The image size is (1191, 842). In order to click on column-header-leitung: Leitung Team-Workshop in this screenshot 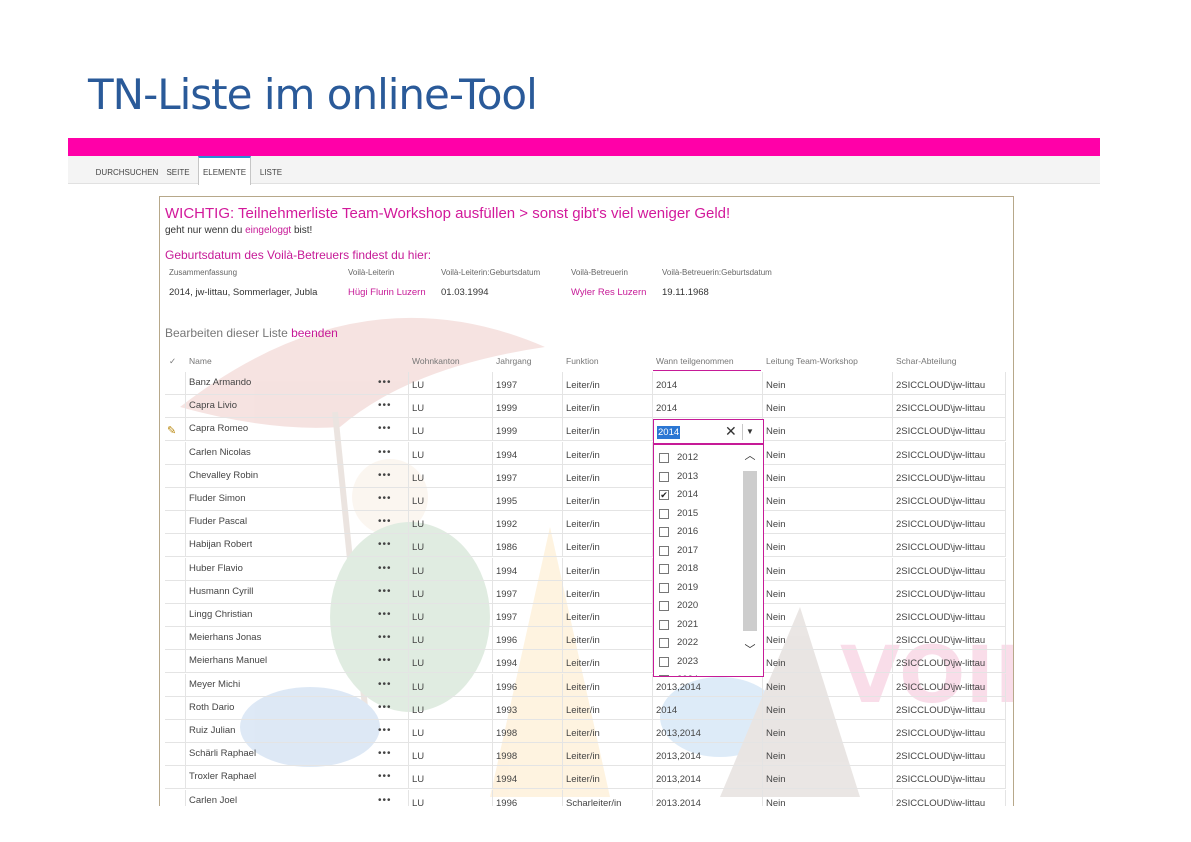, I will do `click(812, 361)`.